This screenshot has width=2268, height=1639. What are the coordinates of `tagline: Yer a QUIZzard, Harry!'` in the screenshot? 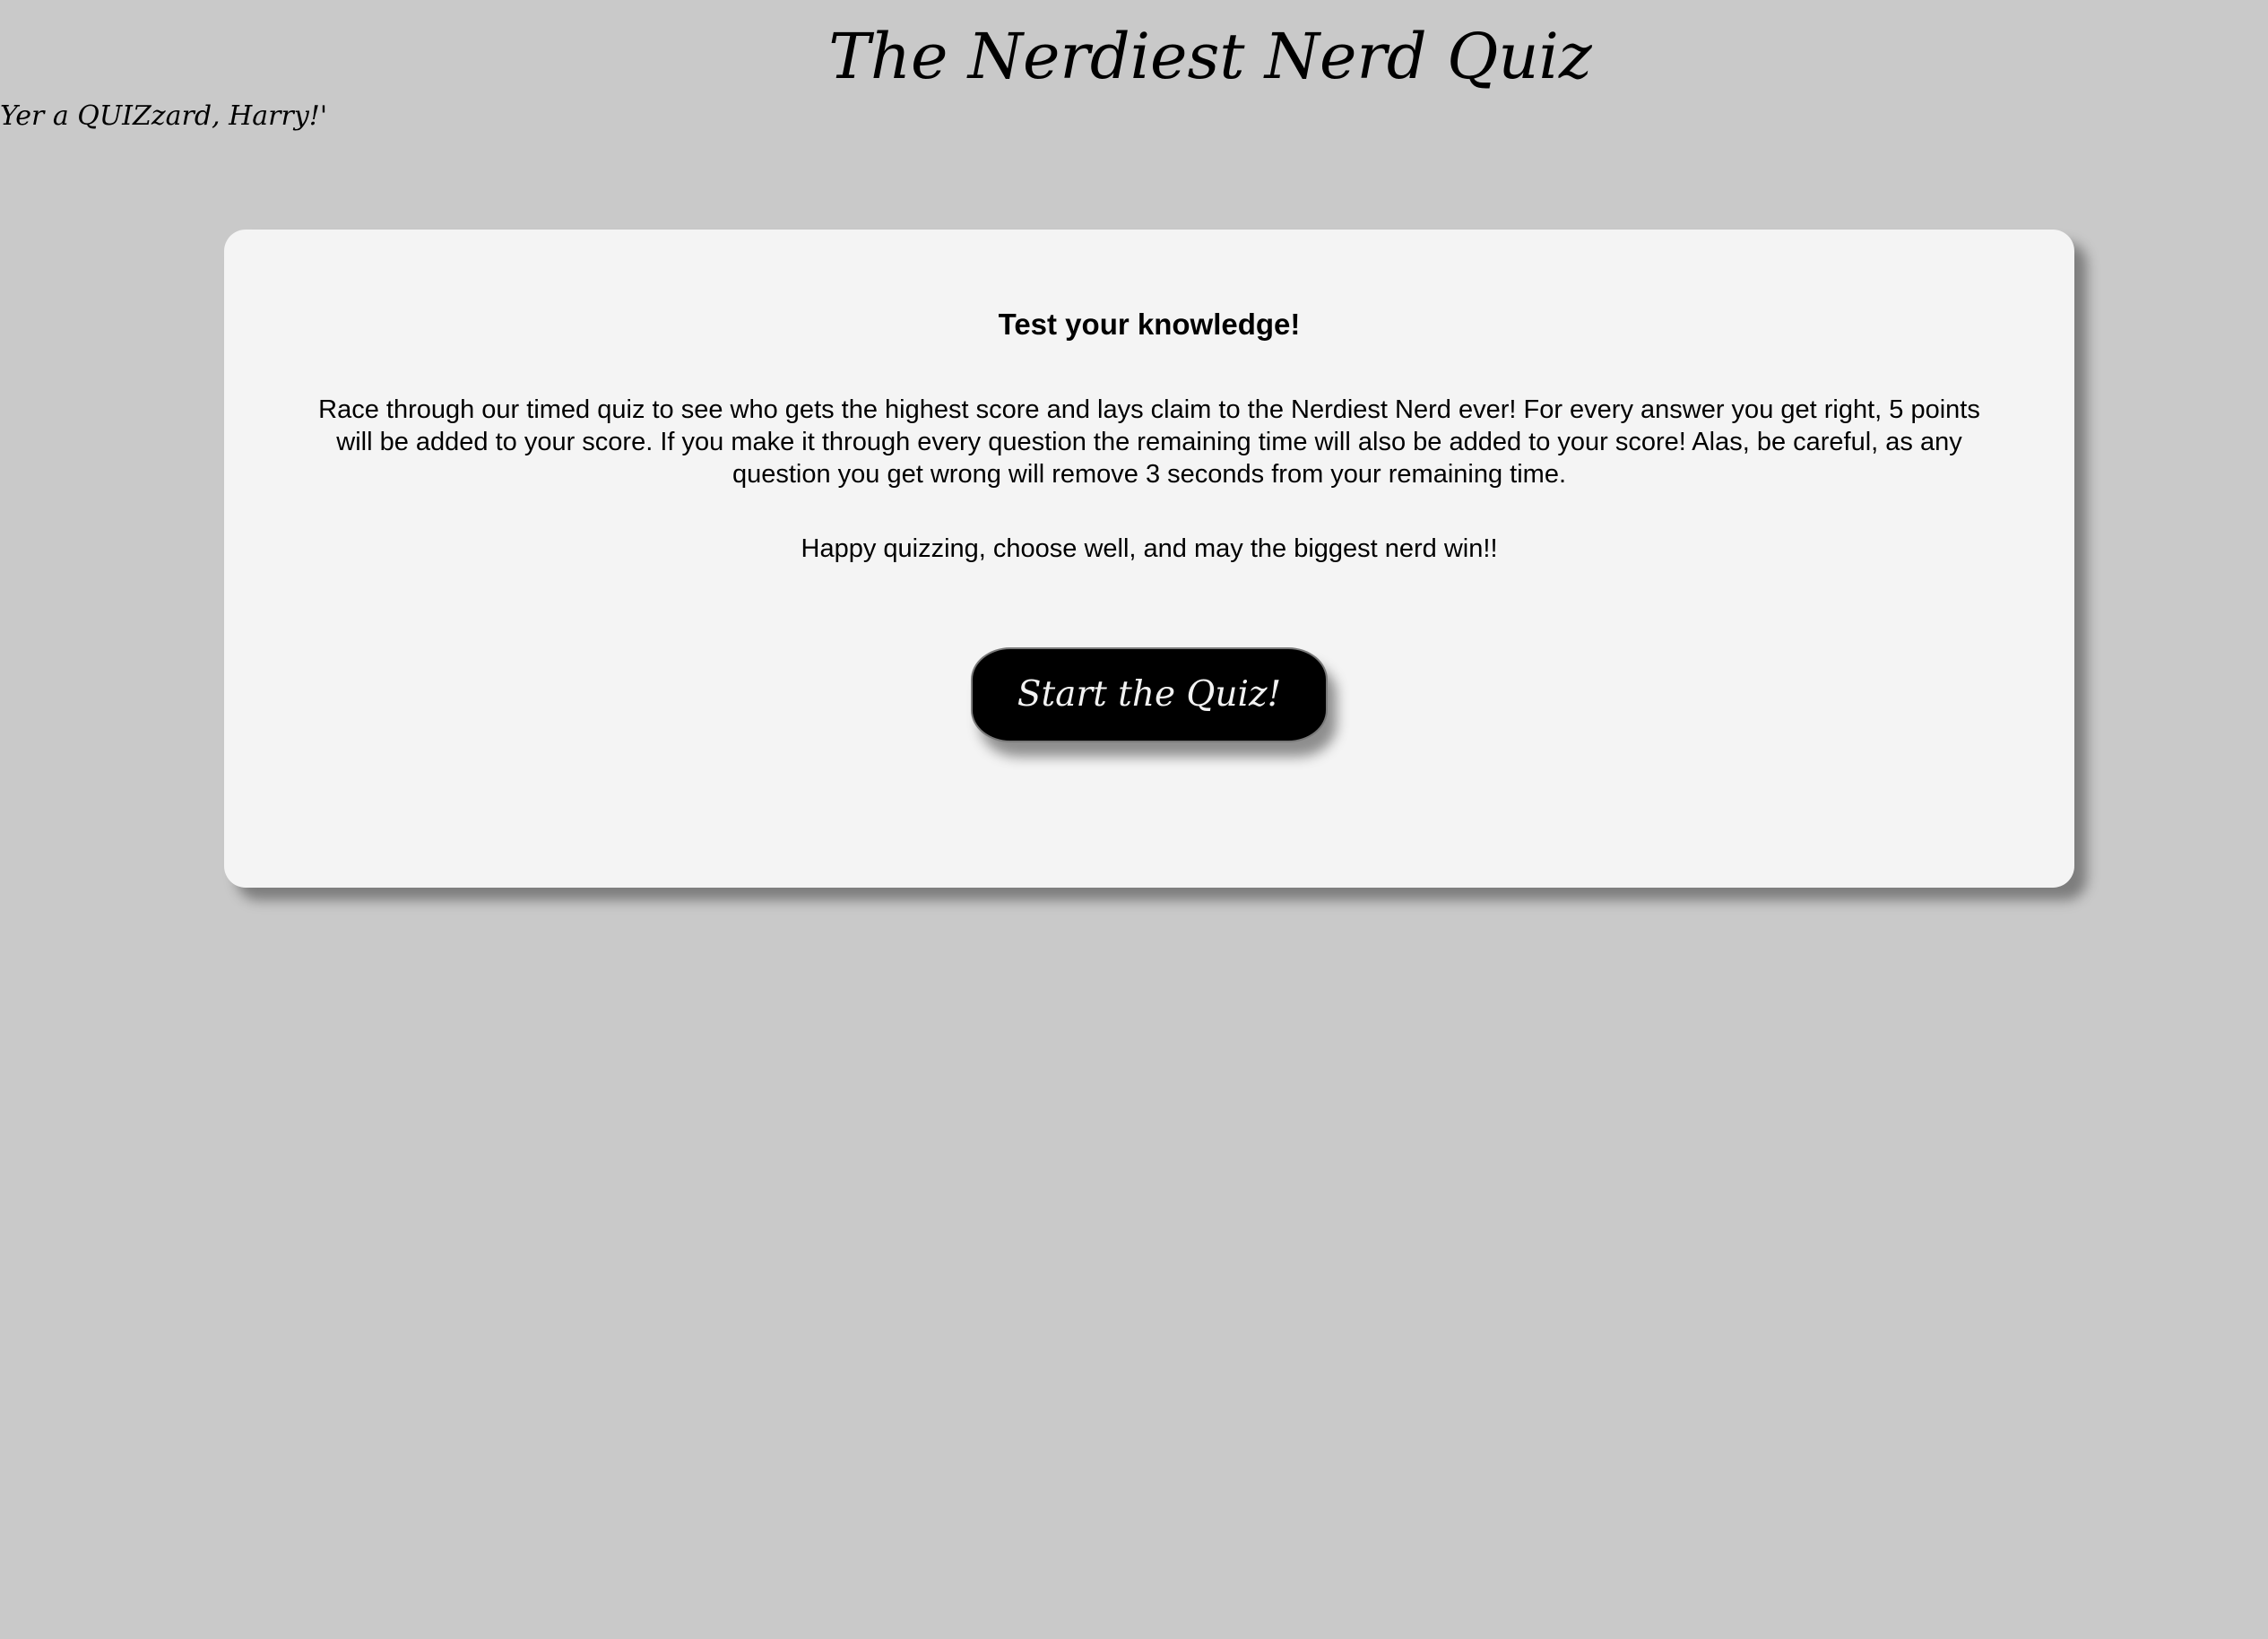 It's located at (164, 116).